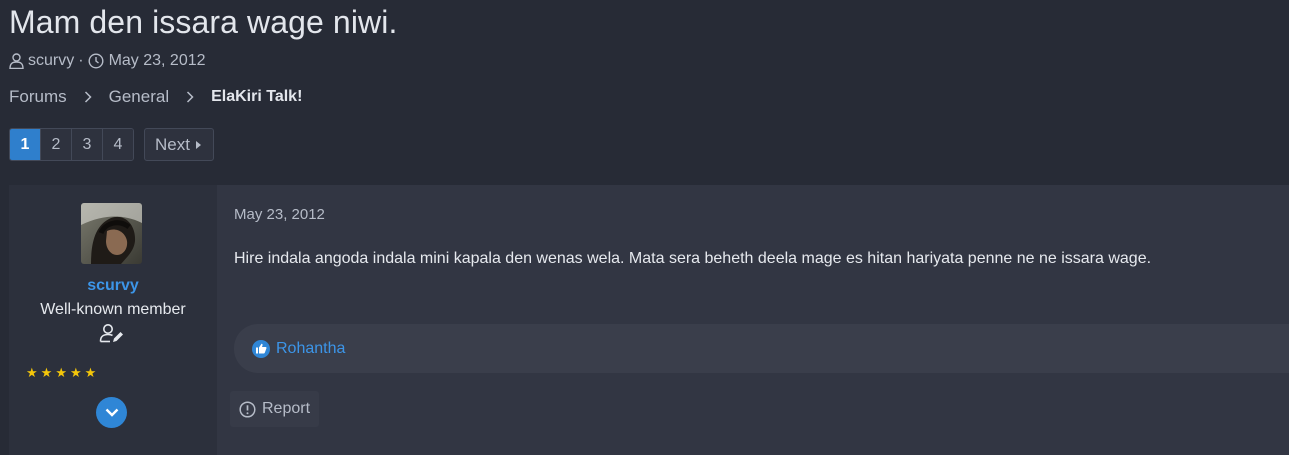 This screenshot has height=455, width=1289. I want to click on report-button: Report, so click(275, 409).